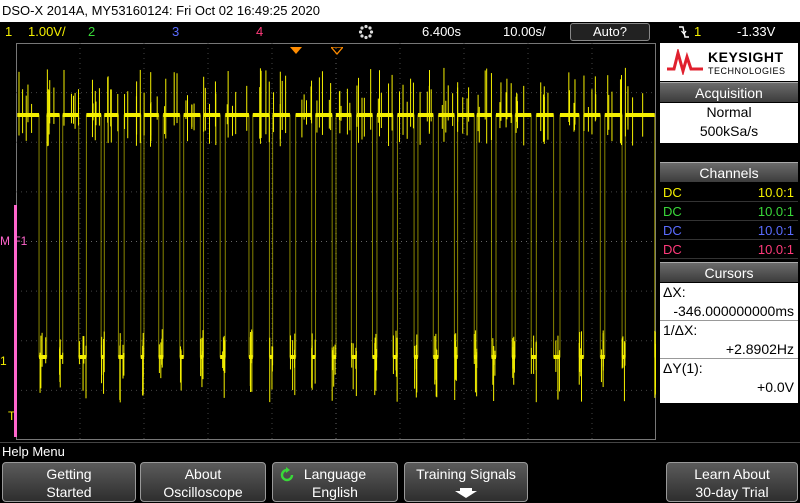 The image size is (800, 503). I want to click on dy-value: +0.0V, so click(775, 387).